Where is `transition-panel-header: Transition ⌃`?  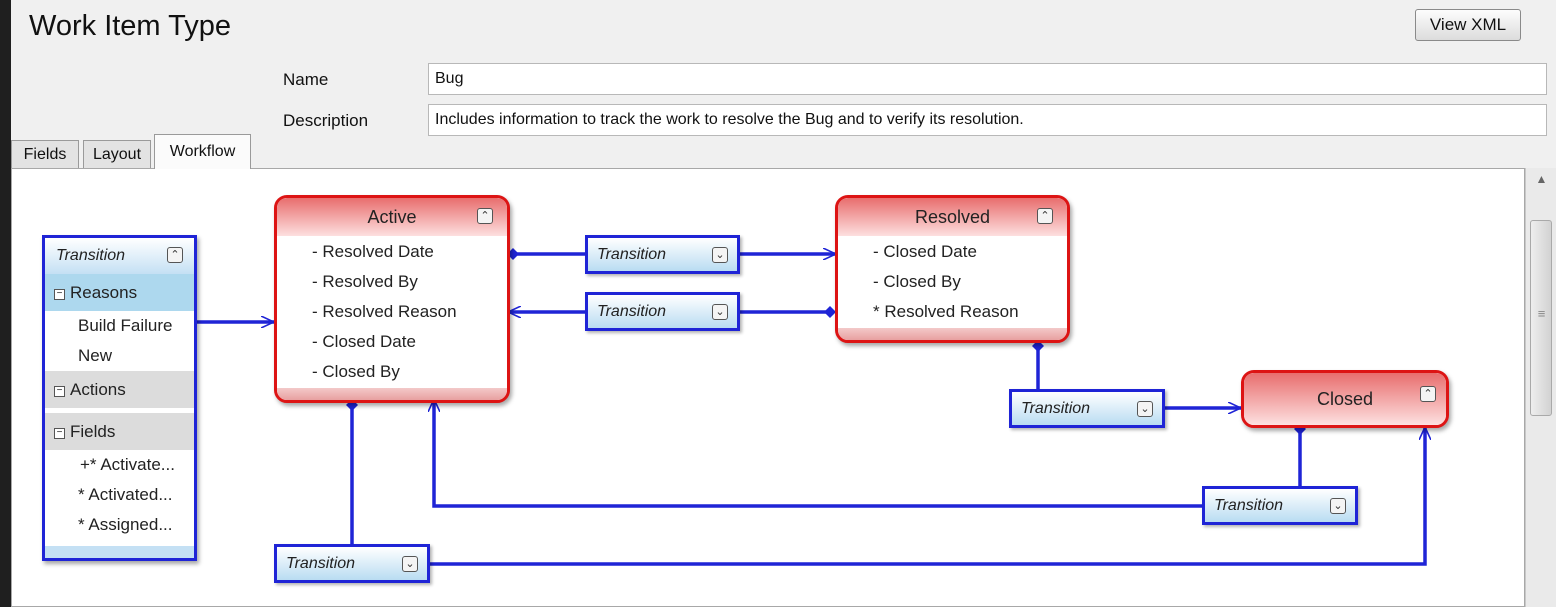
transition-panel-header: Transition ⌃ is located at coordinates (119, 256).